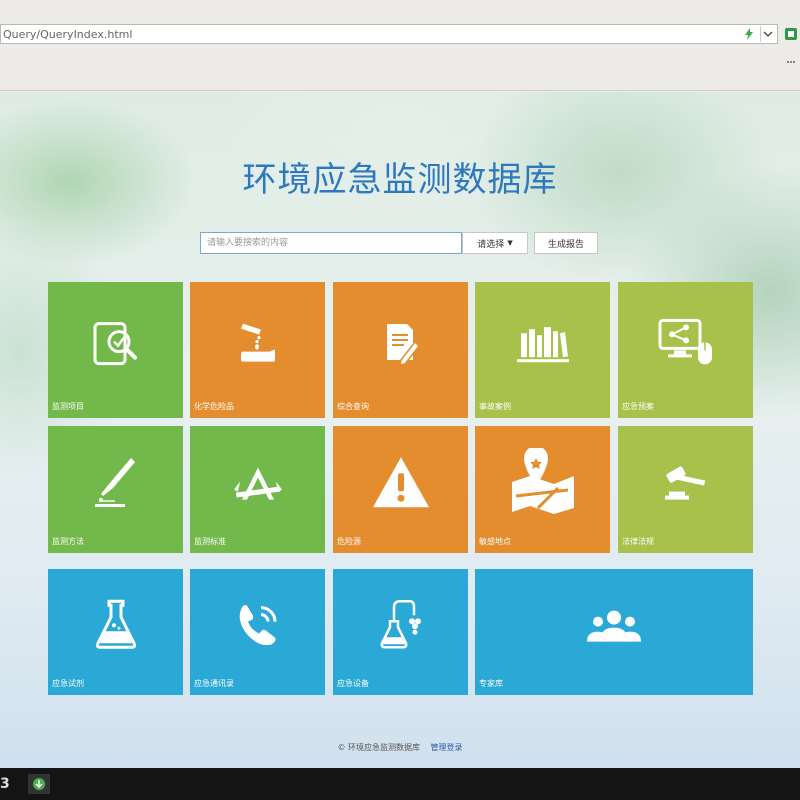 This screenshot has height=800, width=800. I want to click on document-pen-icon, so click(401, 345).